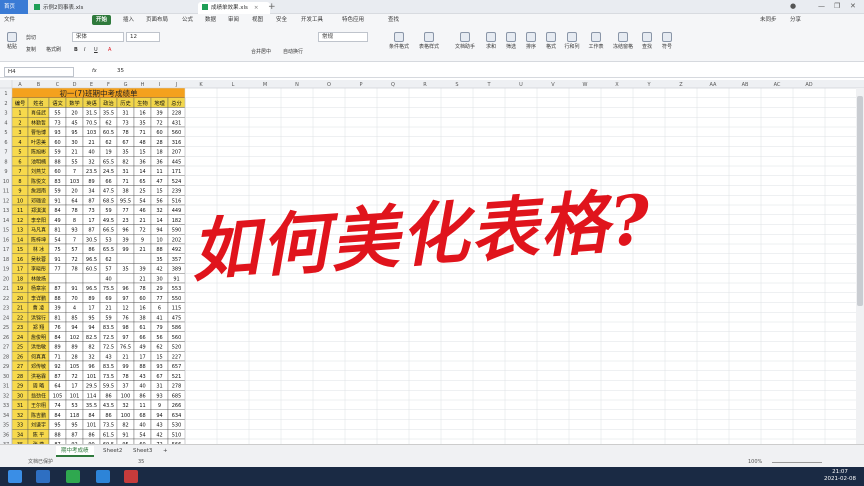  Describe the element at coordinates (187, 20) in the screenshot. I see `menu-formula: 公式` at that location.